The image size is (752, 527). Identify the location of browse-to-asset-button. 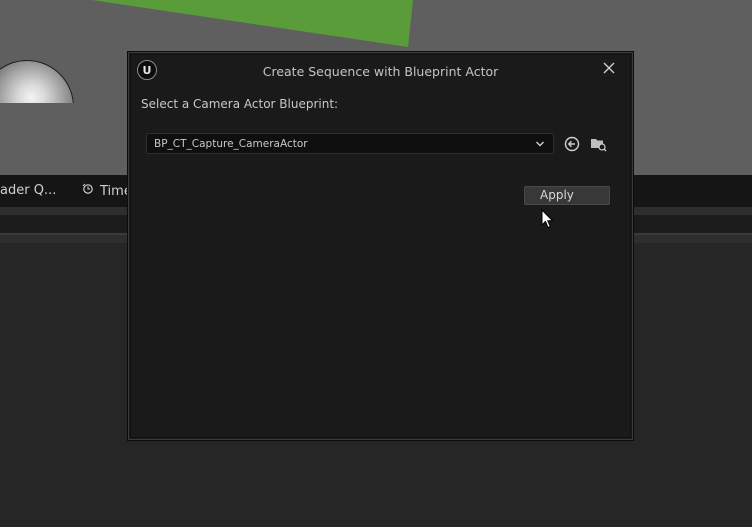
(598, 144).